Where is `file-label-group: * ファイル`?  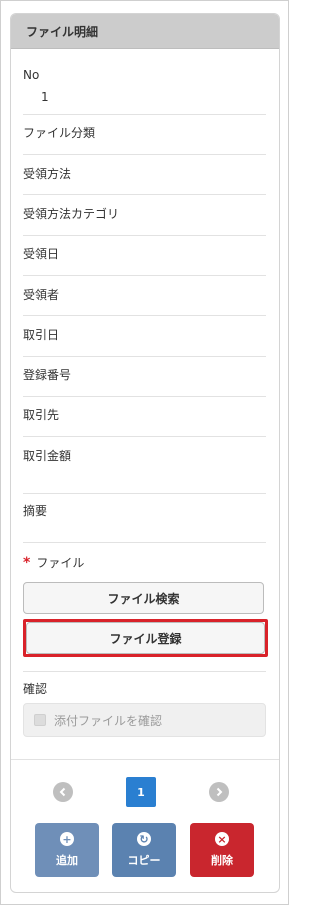 file-label-group: * ファイル is located at coordinates (53, 562).